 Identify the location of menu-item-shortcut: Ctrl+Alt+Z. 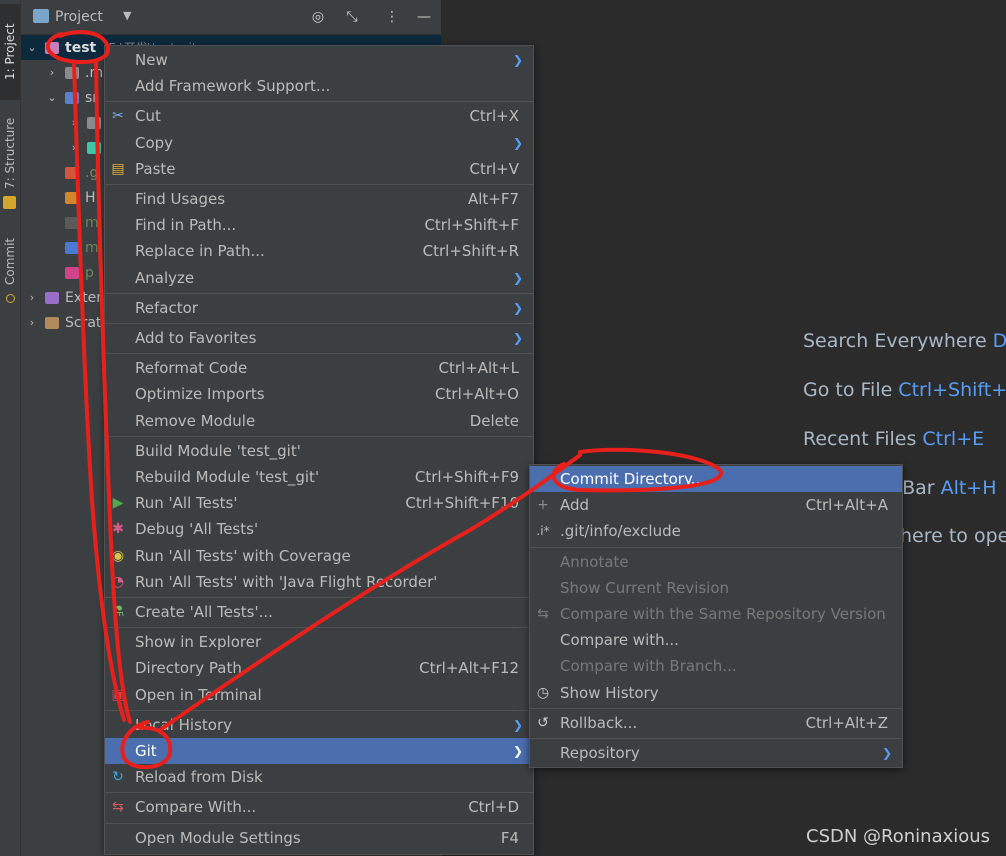
(846, 722).